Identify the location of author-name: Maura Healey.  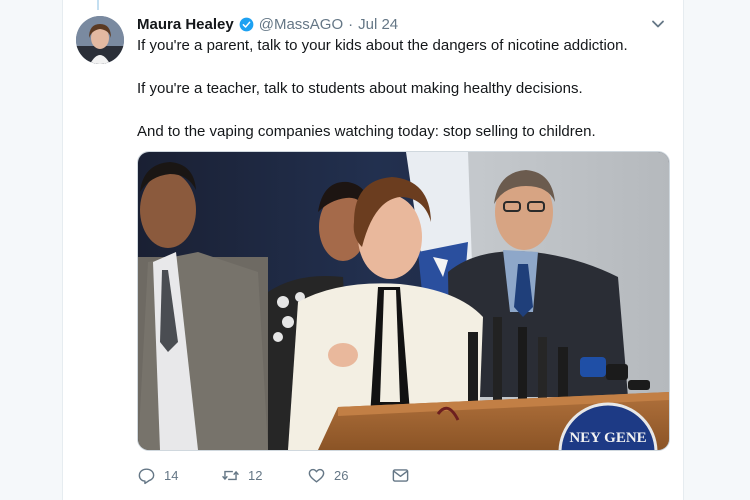
(185, 24).